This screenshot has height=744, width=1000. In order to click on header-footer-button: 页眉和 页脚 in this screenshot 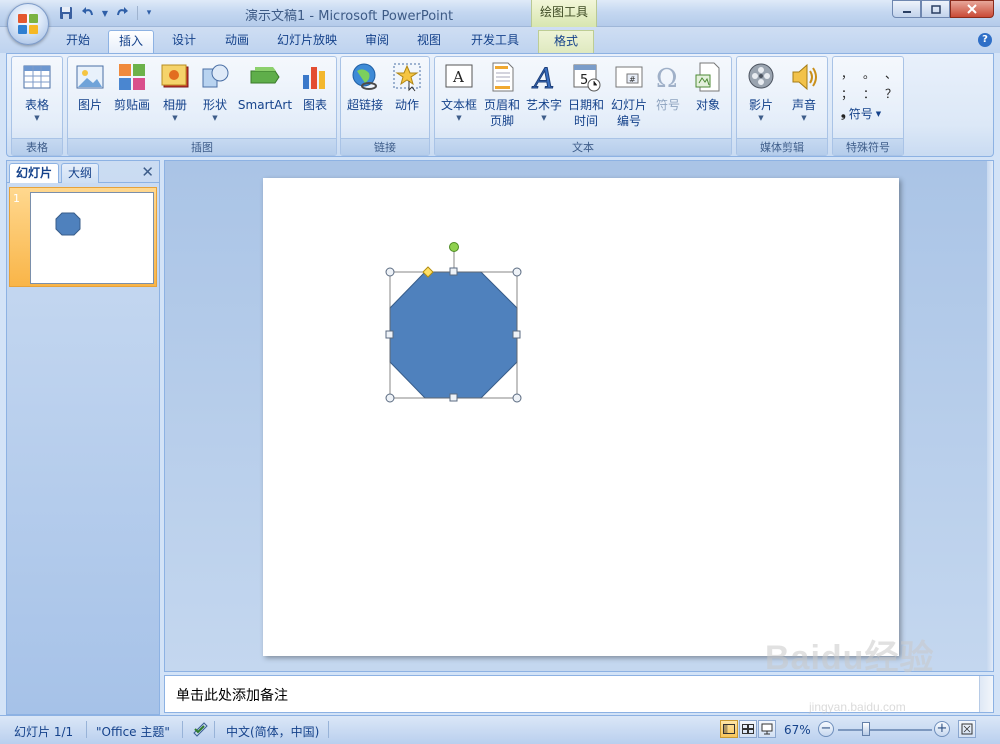, I will do `click(502, 95)`.